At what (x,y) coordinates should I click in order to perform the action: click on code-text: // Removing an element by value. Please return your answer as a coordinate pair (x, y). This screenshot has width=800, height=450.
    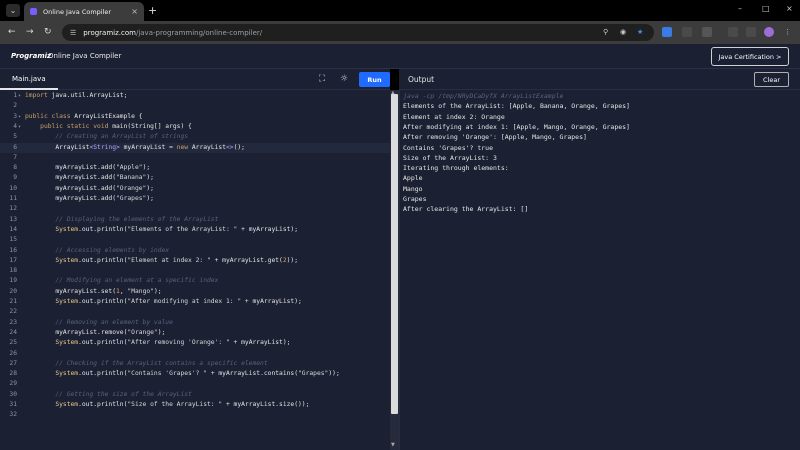
    Looking at the image, I should click on (114, 322).